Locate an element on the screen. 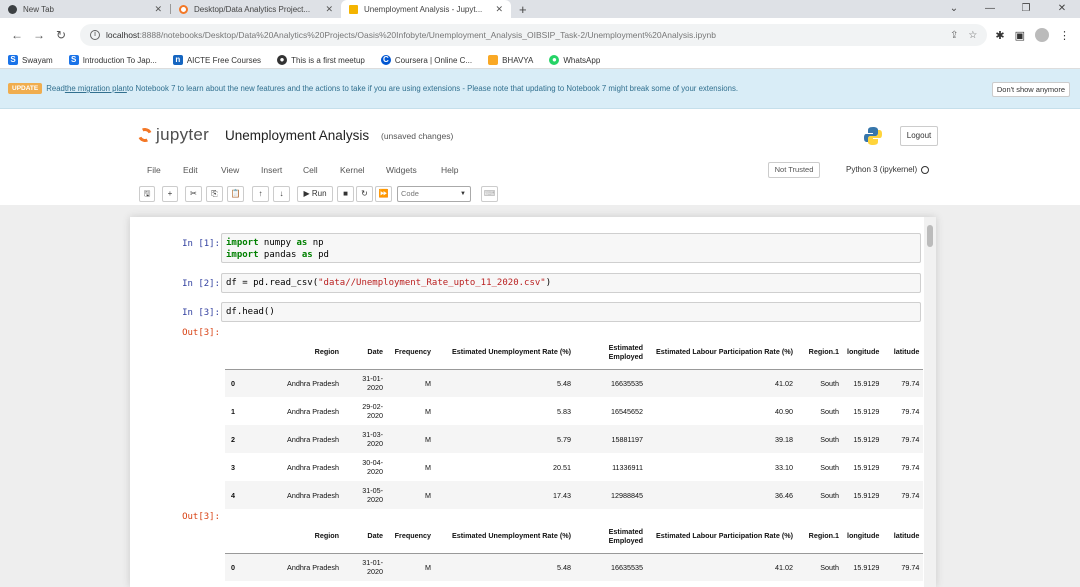 This screenshot has height=587, width=1080. restore-icon: ❐ is located at coordinates (1026, 9).